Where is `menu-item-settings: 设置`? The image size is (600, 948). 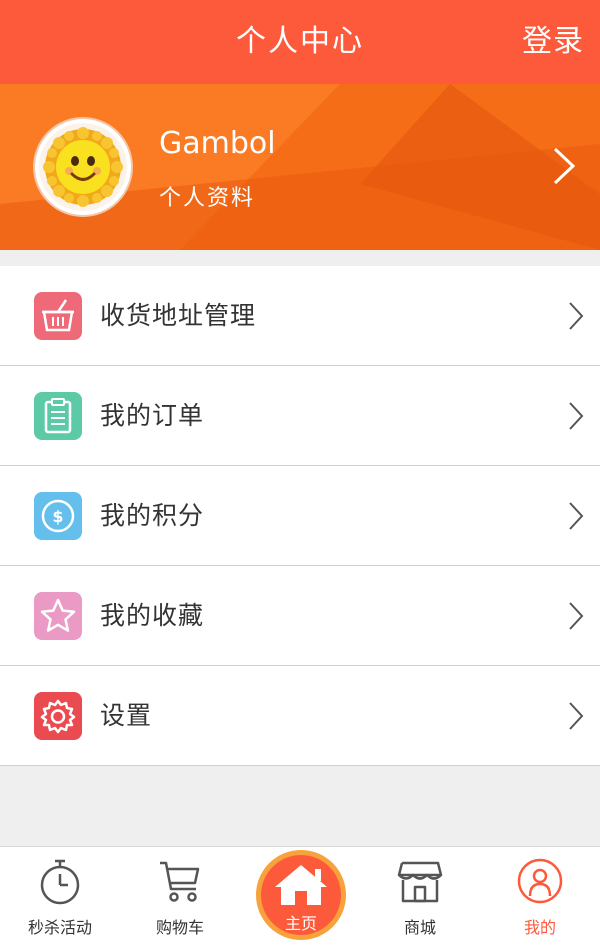 menu-item-settings: 设置 is located at coordinates (300, 716).